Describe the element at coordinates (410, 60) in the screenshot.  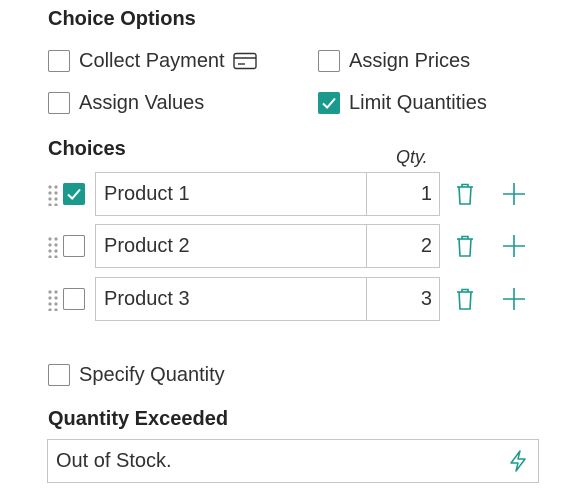
I see `assign-prices-label: Assign Prices` at that location.